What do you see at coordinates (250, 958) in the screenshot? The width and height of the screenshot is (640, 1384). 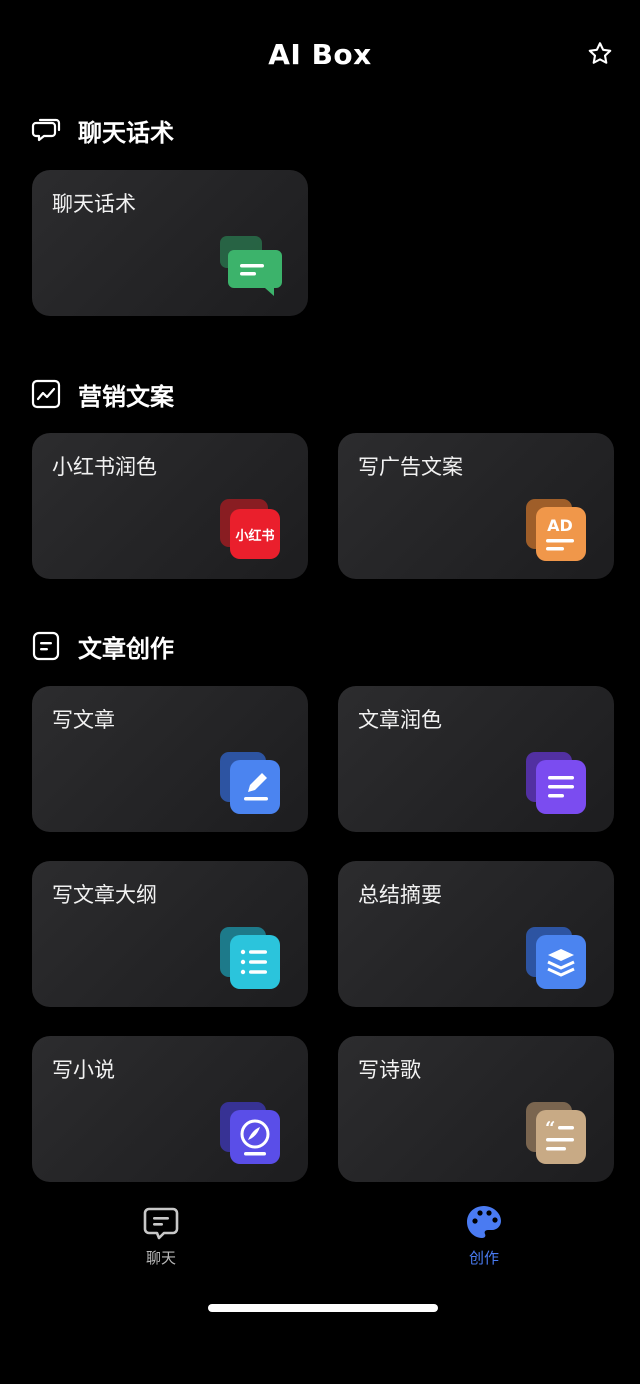 I see `list-icon` at bounding box center [250, 958].